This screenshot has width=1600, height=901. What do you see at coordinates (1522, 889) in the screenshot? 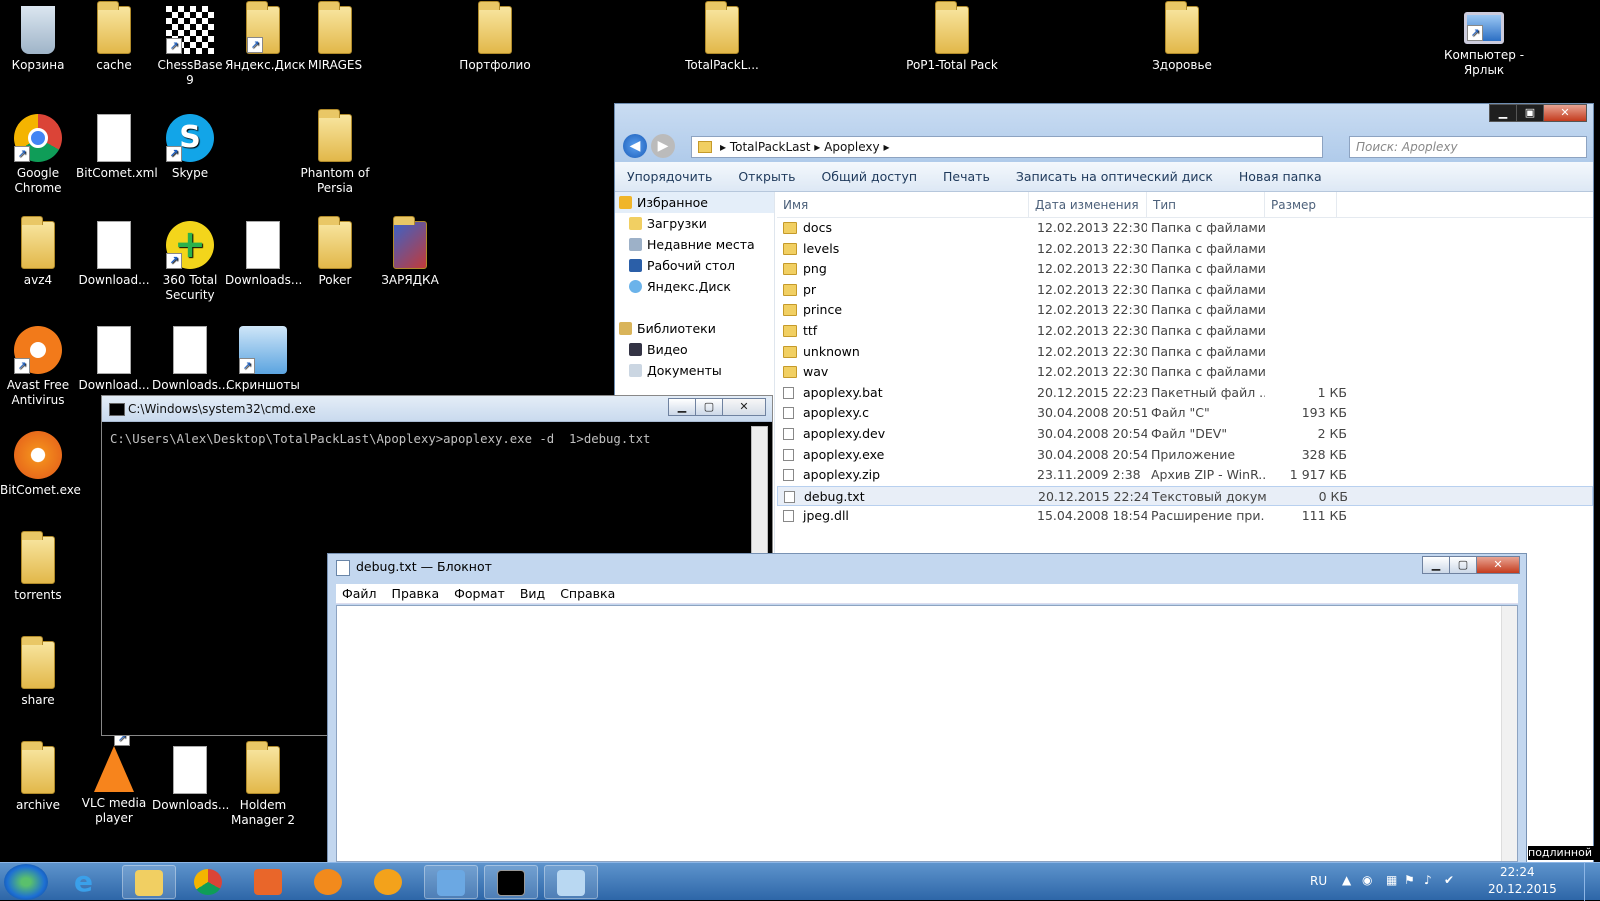
I see `clock-date: 20.12.2015` at bounding box center [1522, 889].